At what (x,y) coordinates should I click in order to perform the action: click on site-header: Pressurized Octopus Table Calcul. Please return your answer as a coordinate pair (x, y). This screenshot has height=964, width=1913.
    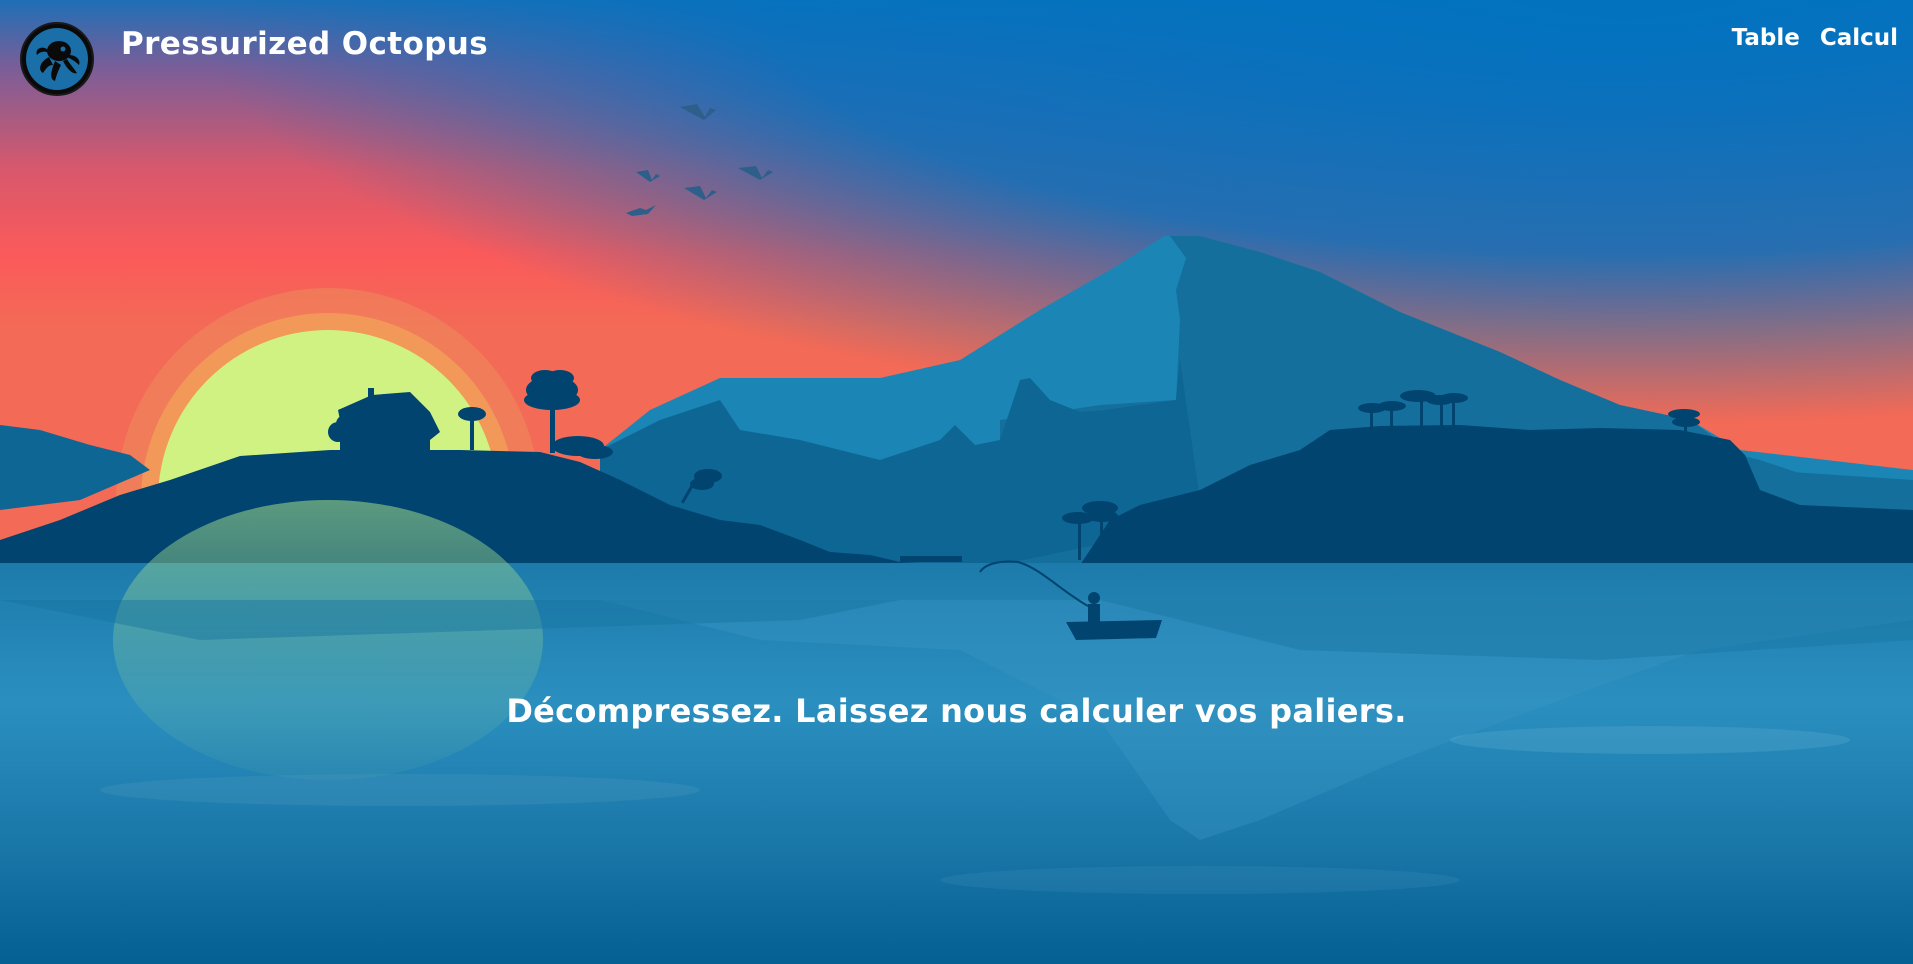
    Looking at the image, I should click on (956, 55).